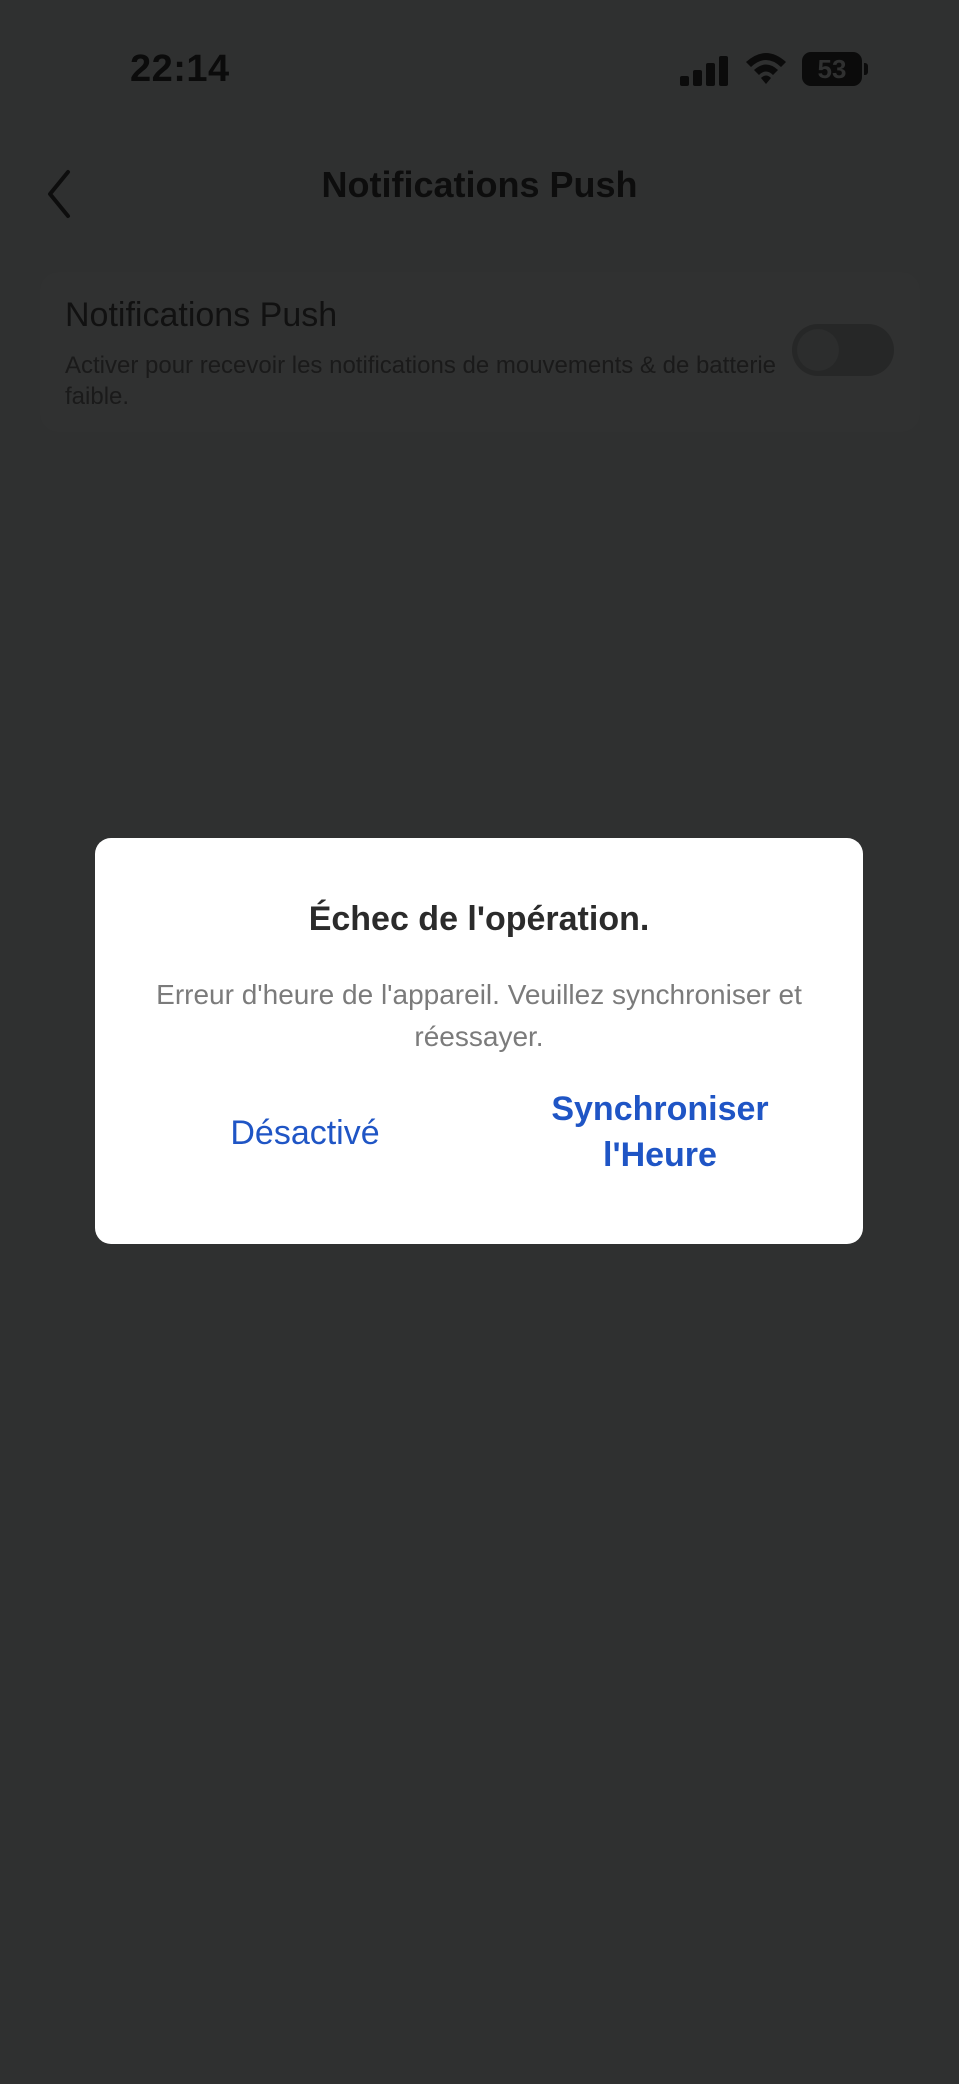 The height and width of the screenshot is (2084, 959). Describe the element at coordinates (766, 68) in the screenshot. I see `wifi-icon` at that location.